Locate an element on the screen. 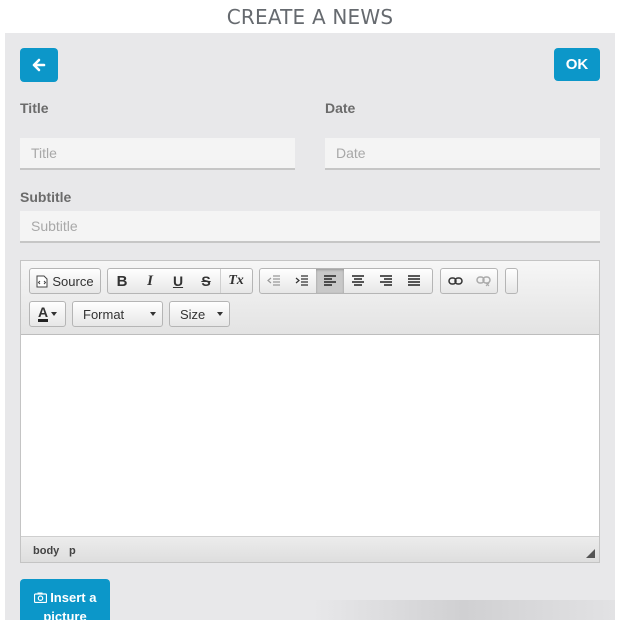 Image resolution: width=625 pixels, height=620 pixels. text-color-icon: A is located at coordinates (43, 313).